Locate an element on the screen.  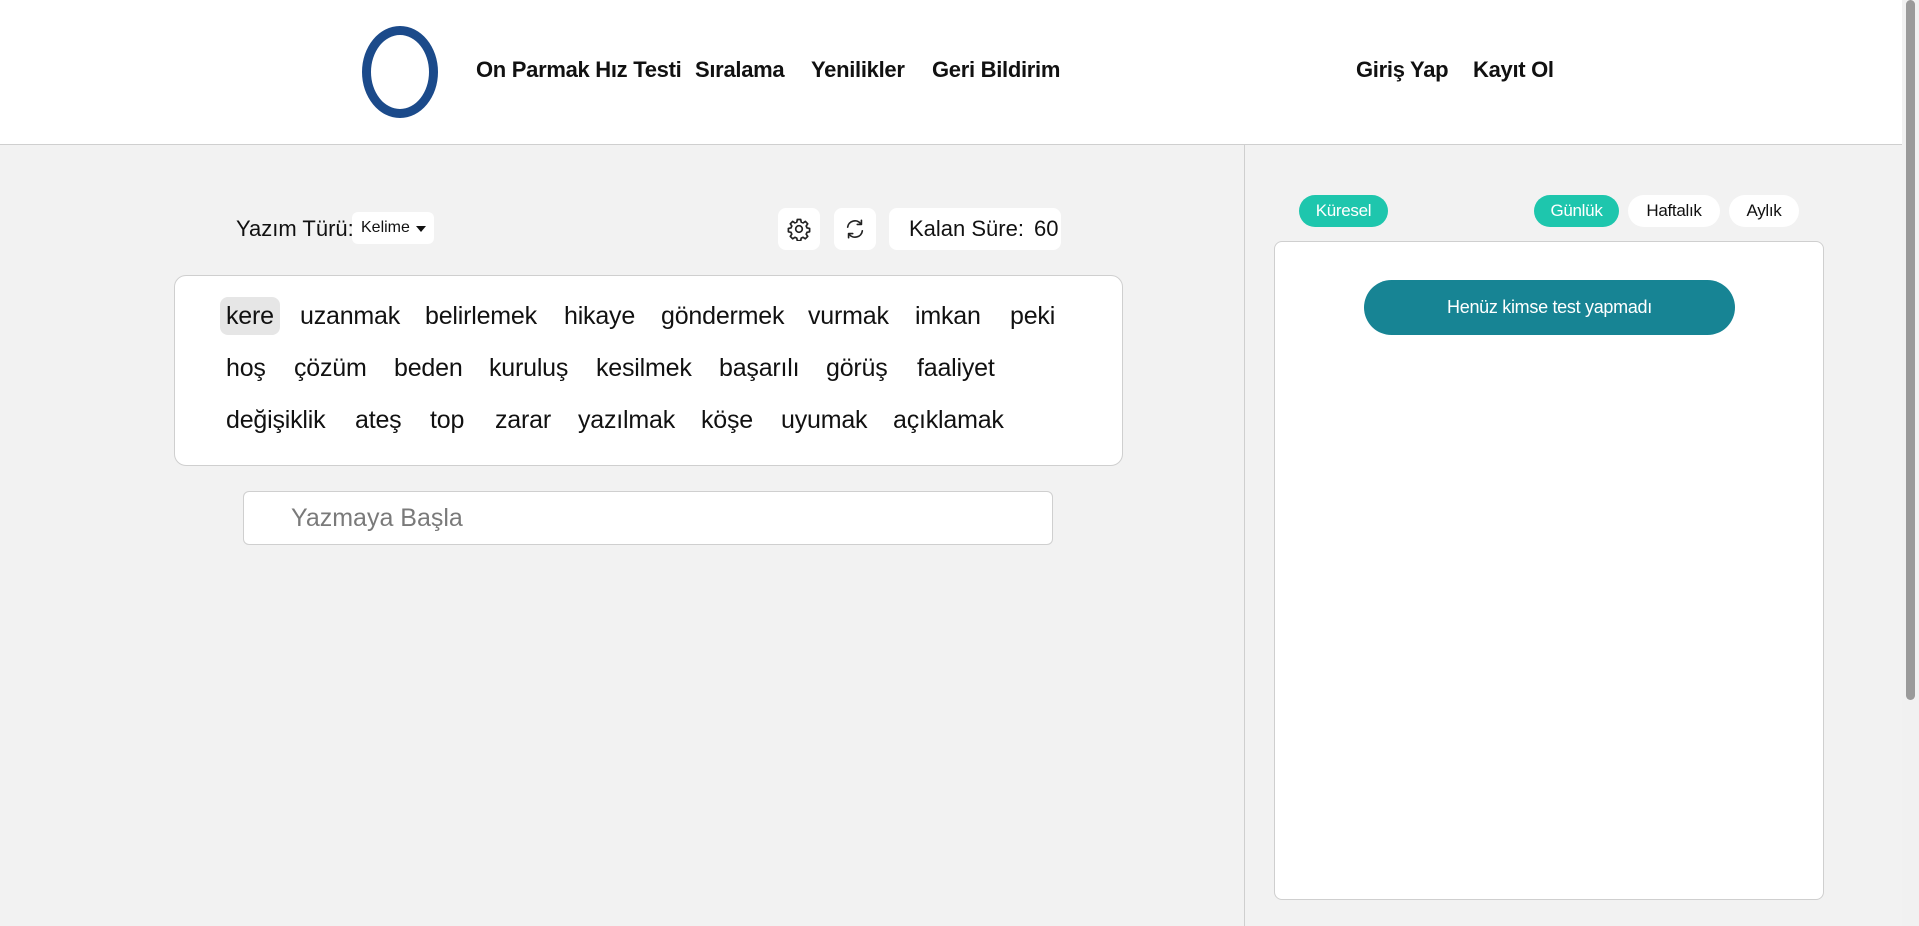
word: belirlemek is located at coordinates (481, 316).